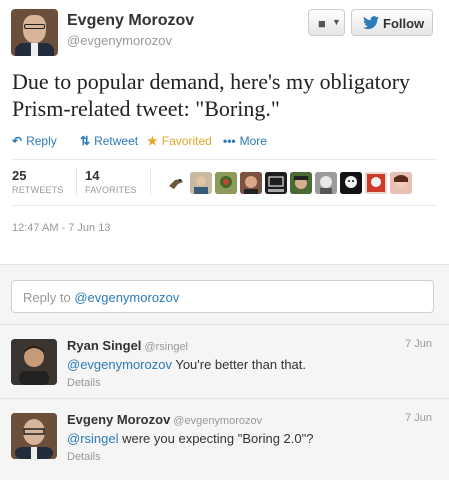 This screenshot has width=449, height=480. I want to click on favorites-count: 14, so click(92, 175).